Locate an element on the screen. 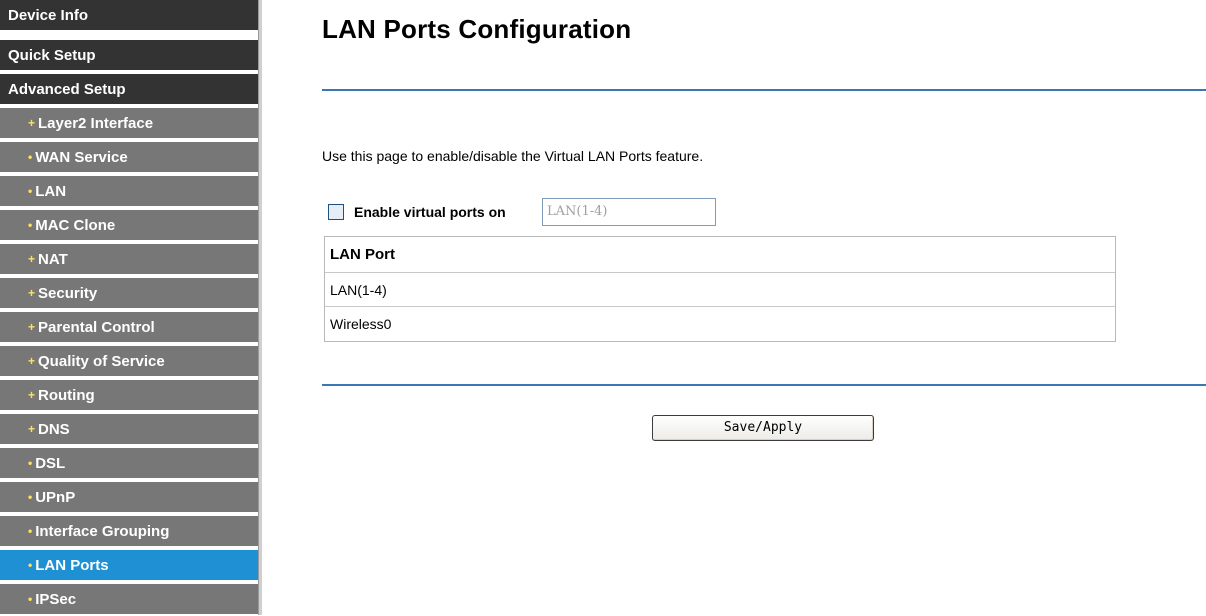  nav-security: + Security is located at coordinates (129, 294).